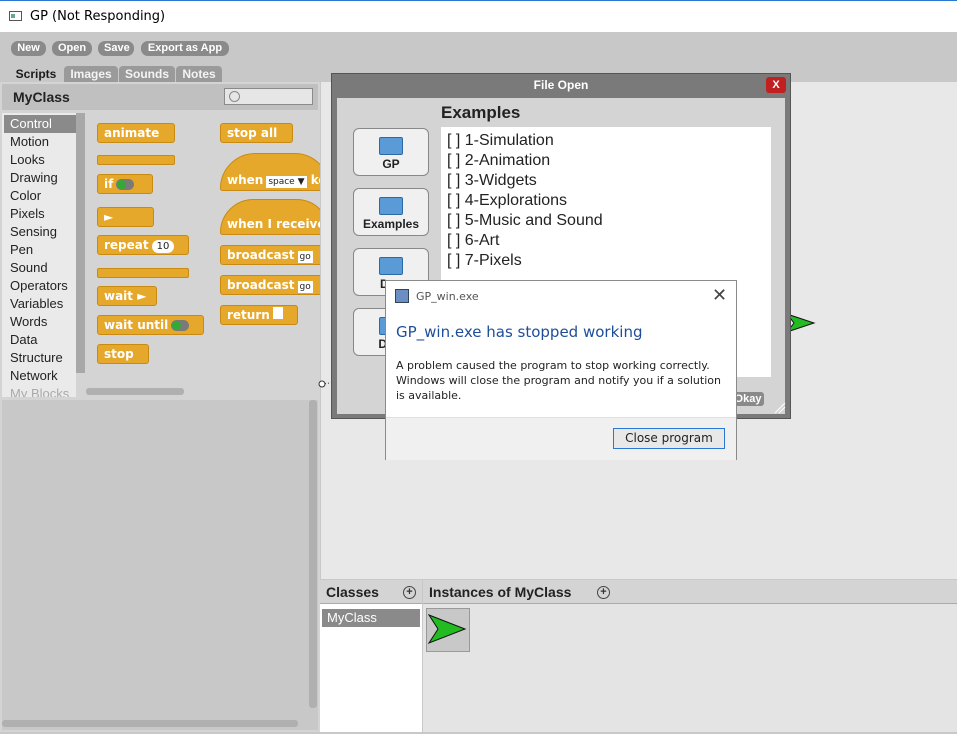 The width and height of the screenshot is (957, 734). I want to click on animate-block-end, so click(136, 160).